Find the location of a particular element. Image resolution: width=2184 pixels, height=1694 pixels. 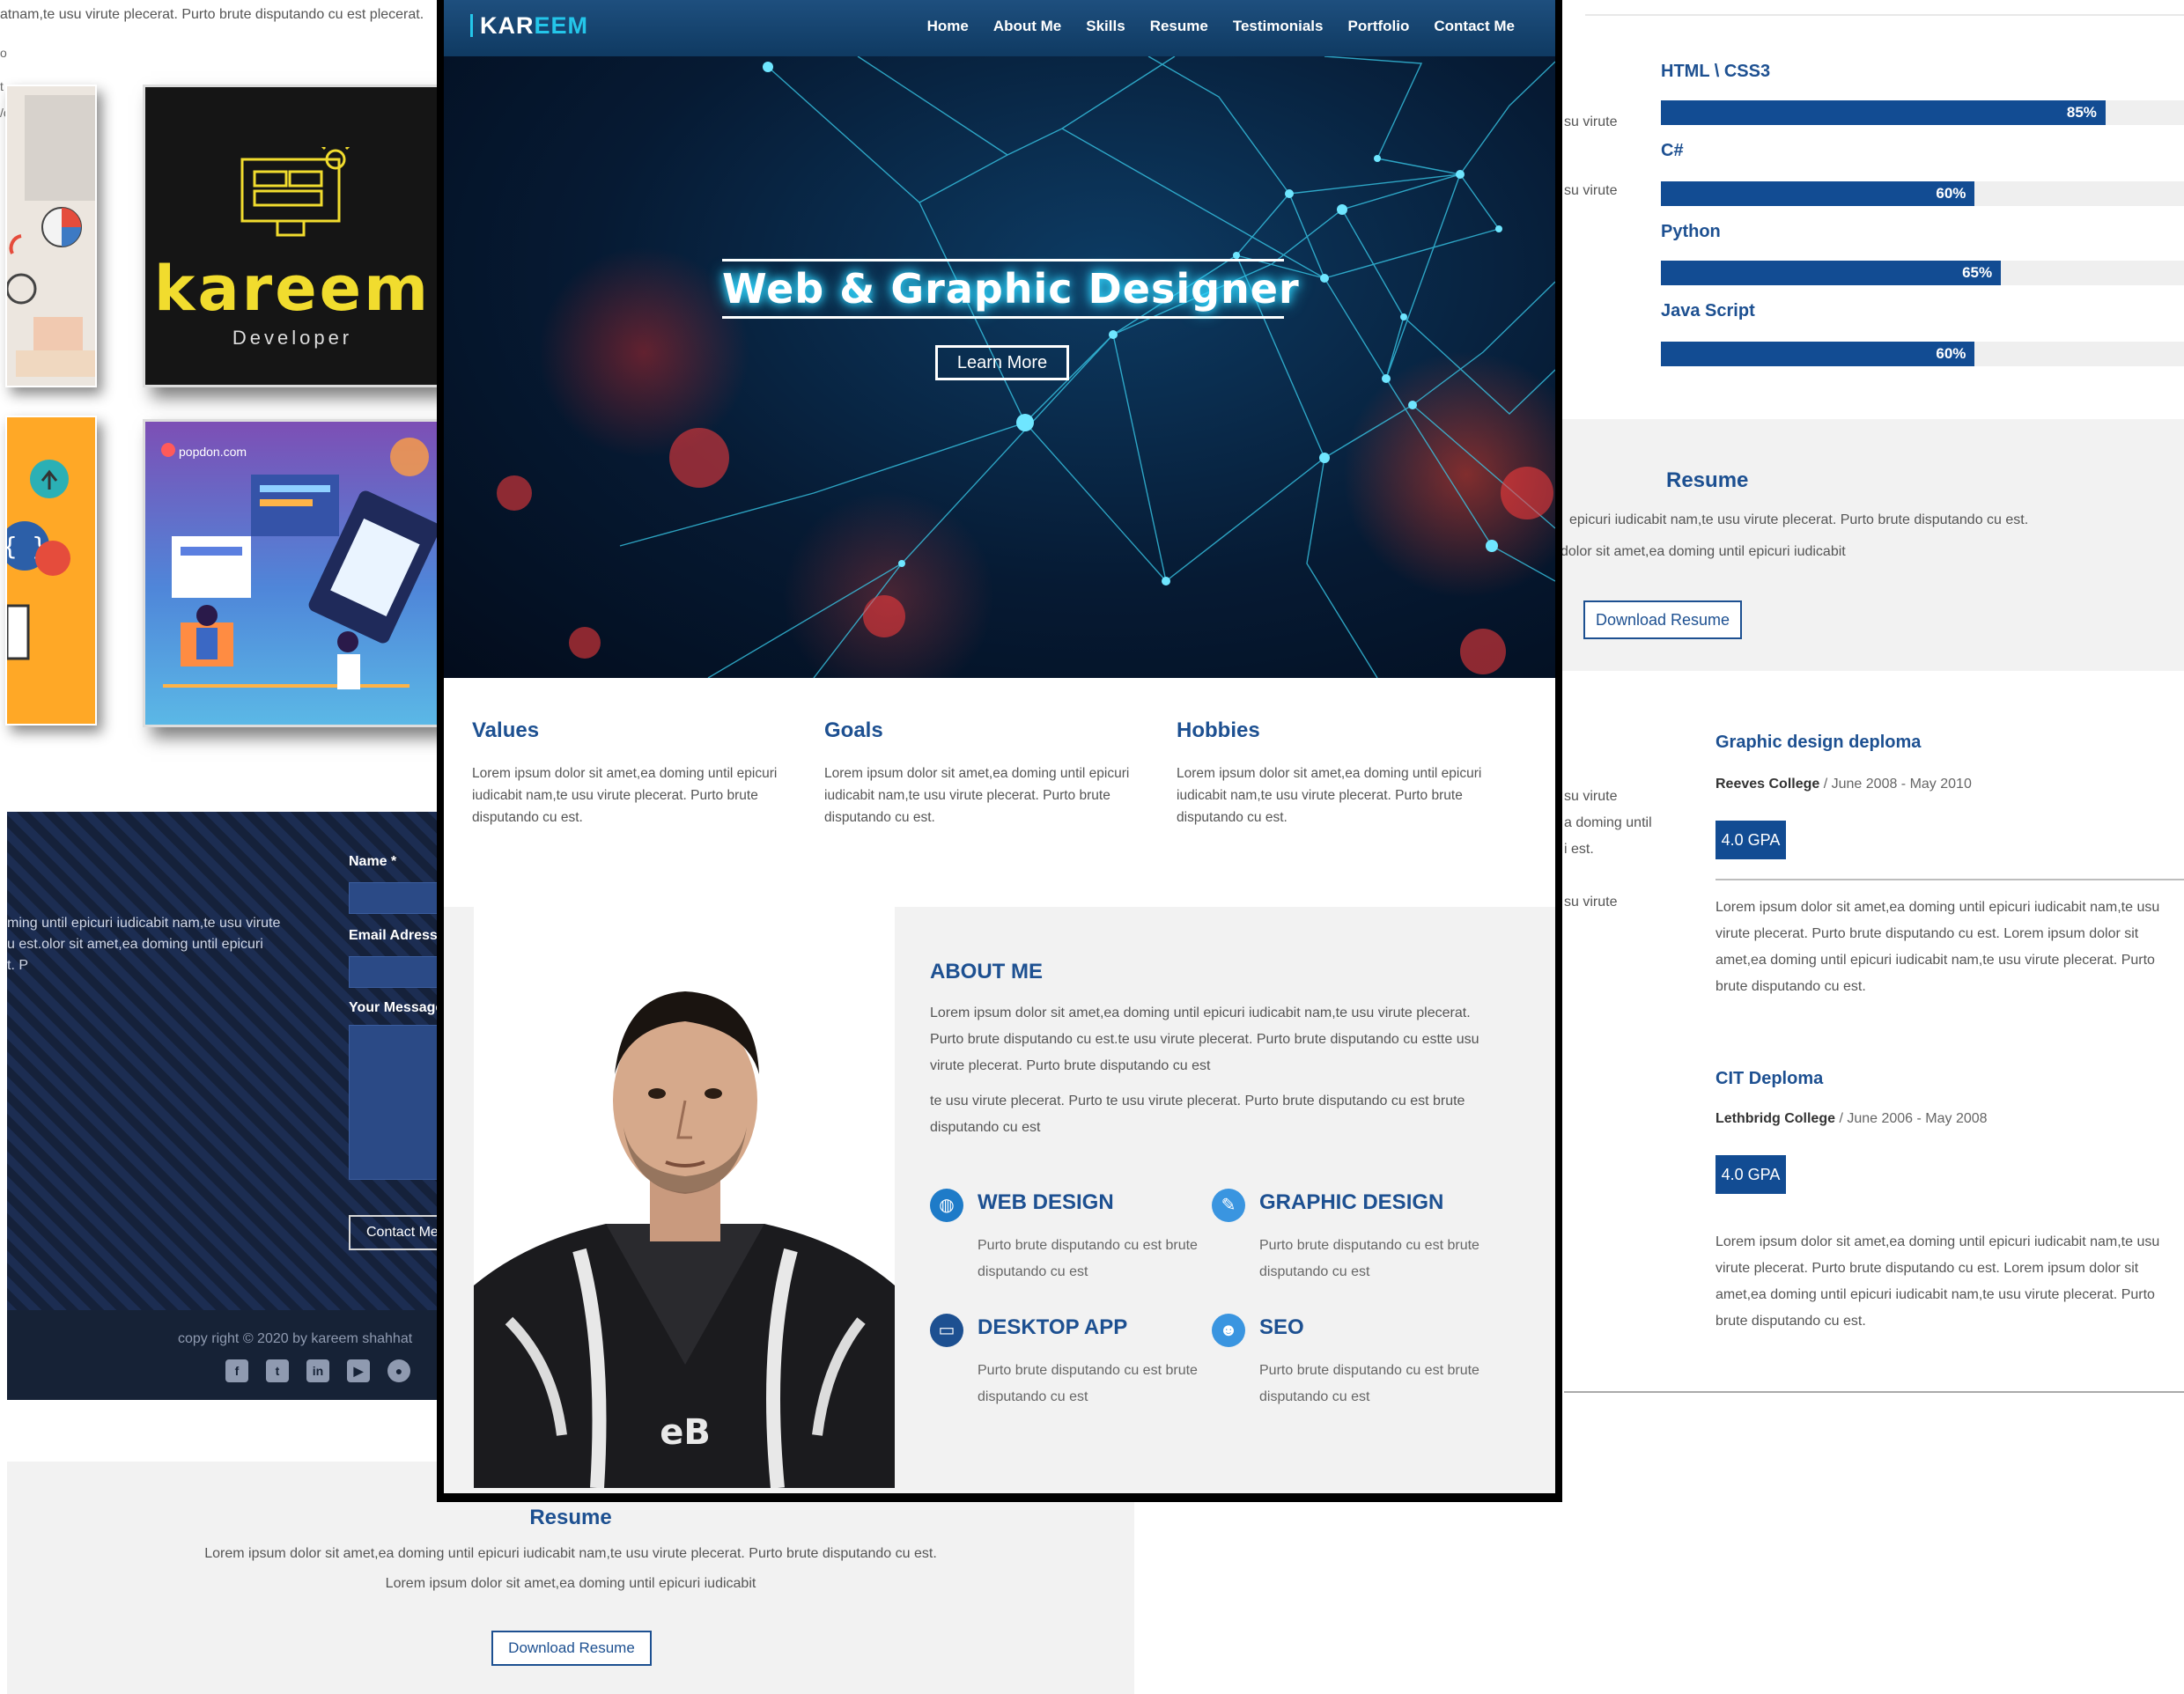

portfolio-thumbnail-analytics is located at coordinates (51, 236).